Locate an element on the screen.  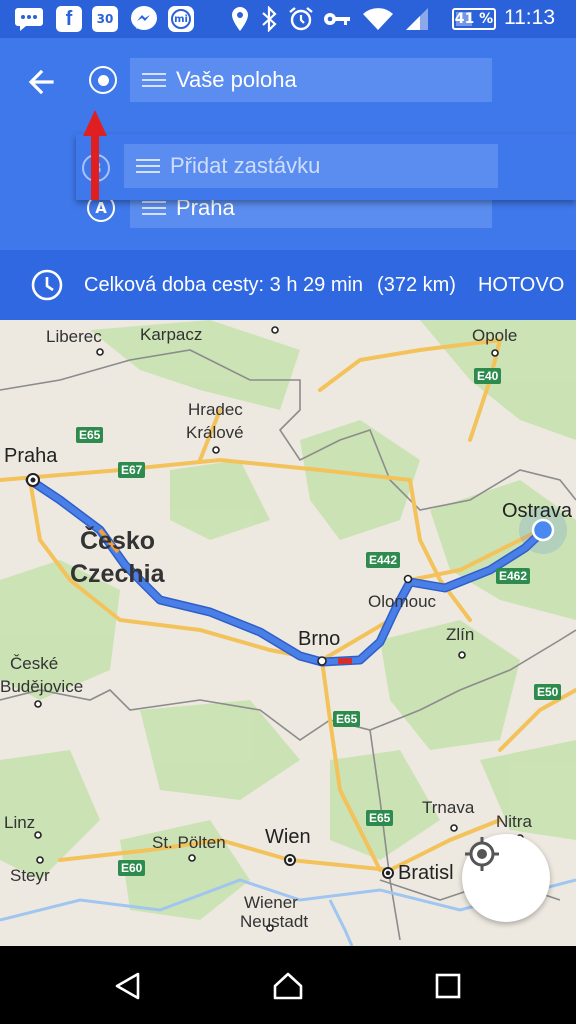
recents-icon is located at coordinates (448, 986).